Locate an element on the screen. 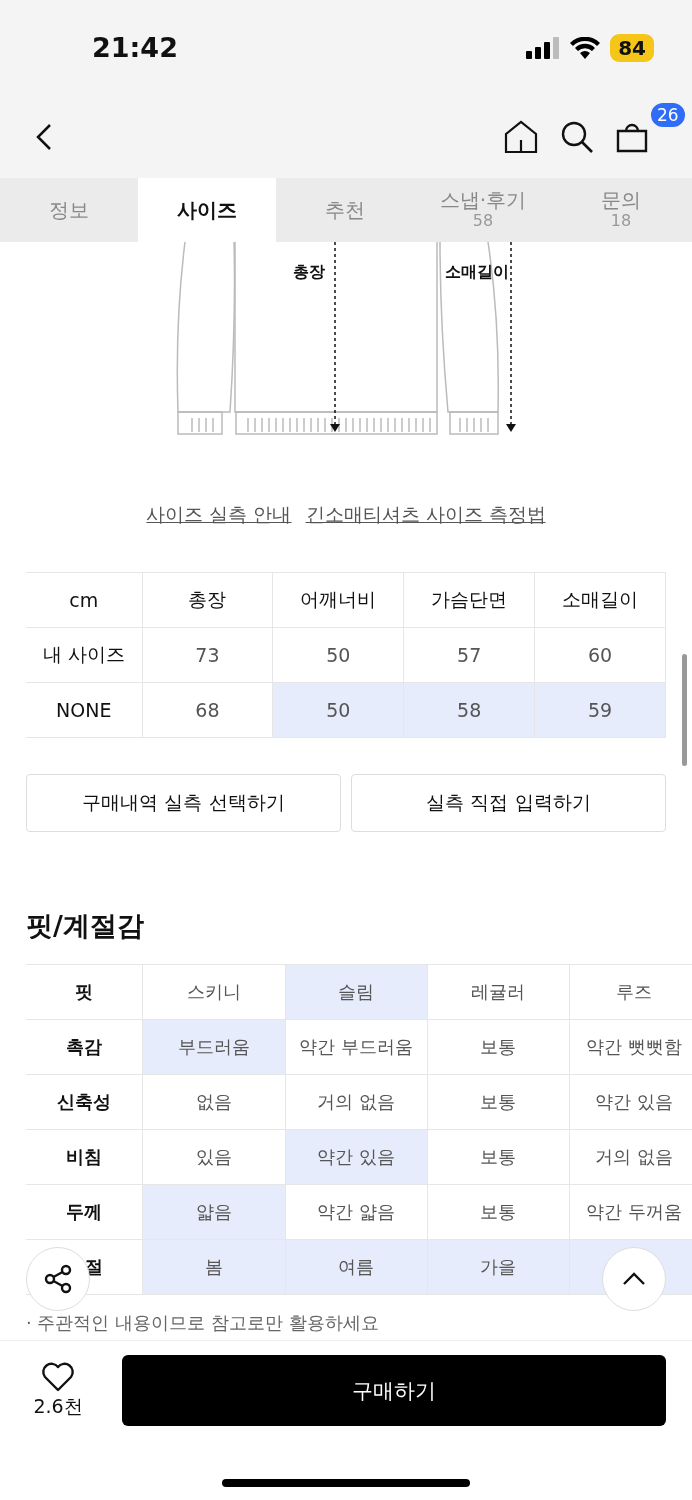 The width and height of the screenshot is (692, 1500). wifi-icon is located at coordinates (585, 47).